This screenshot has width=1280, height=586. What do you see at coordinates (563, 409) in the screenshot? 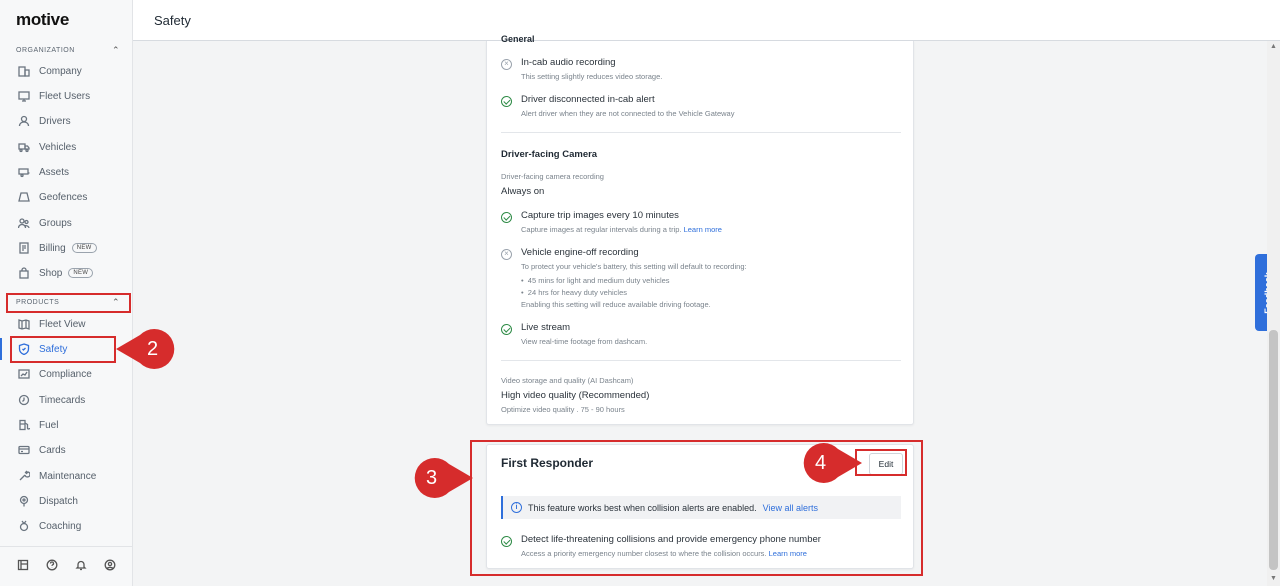
I see `video-storage-desc: Optimize video quality . 75 - 90 hours` at bounding box center [563, 409].